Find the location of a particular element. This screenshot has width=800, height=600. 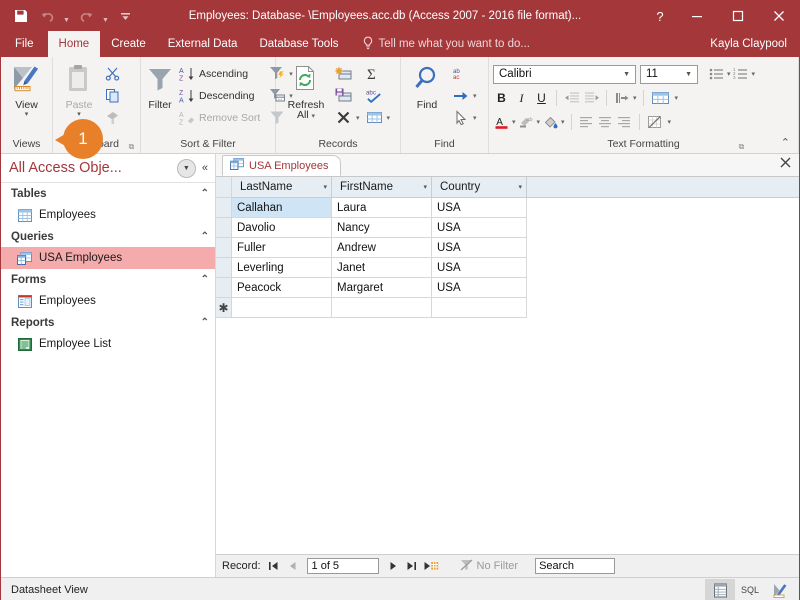

cell-firstname: Andrew is located at coordinates (382, 248).